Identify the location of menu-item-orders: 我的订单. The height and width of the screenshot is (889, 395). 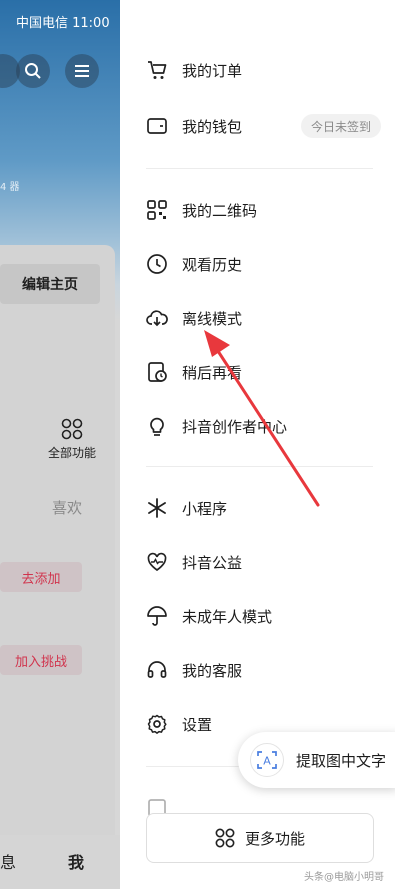
(270, 70).